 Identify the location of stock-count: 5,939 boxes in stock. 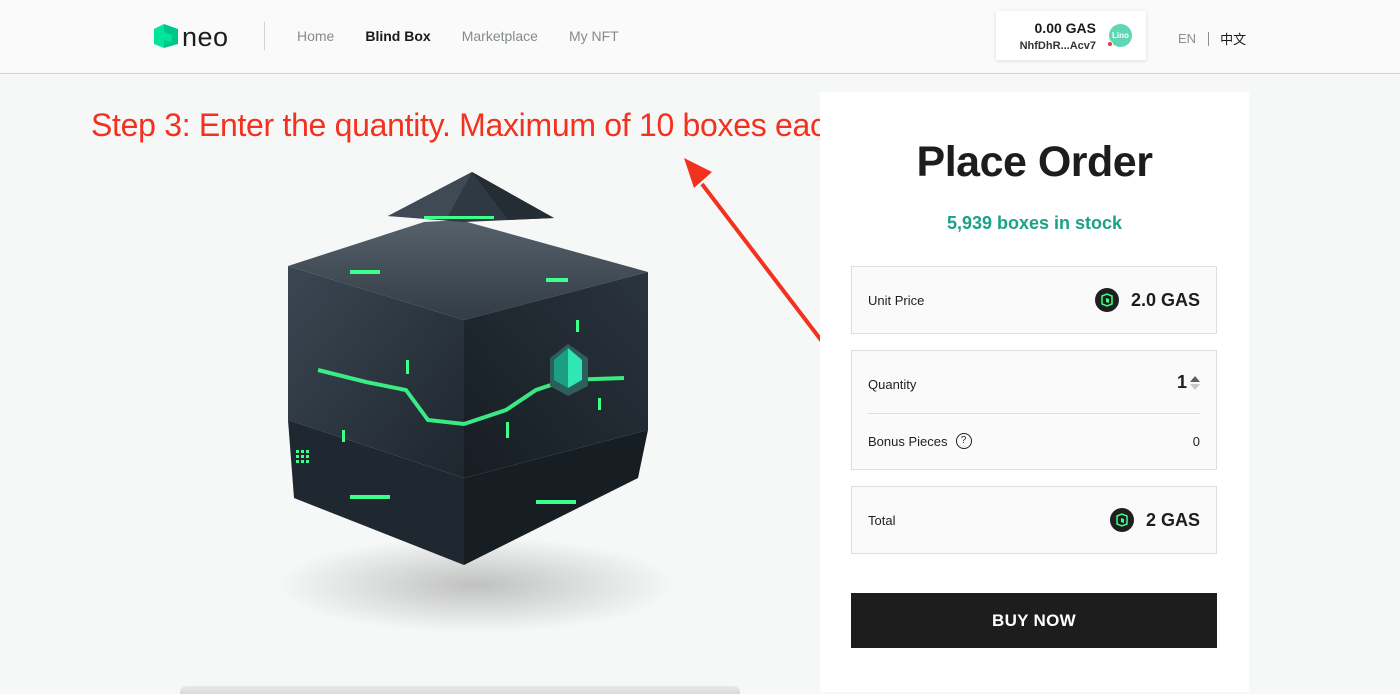
(1034, 223).